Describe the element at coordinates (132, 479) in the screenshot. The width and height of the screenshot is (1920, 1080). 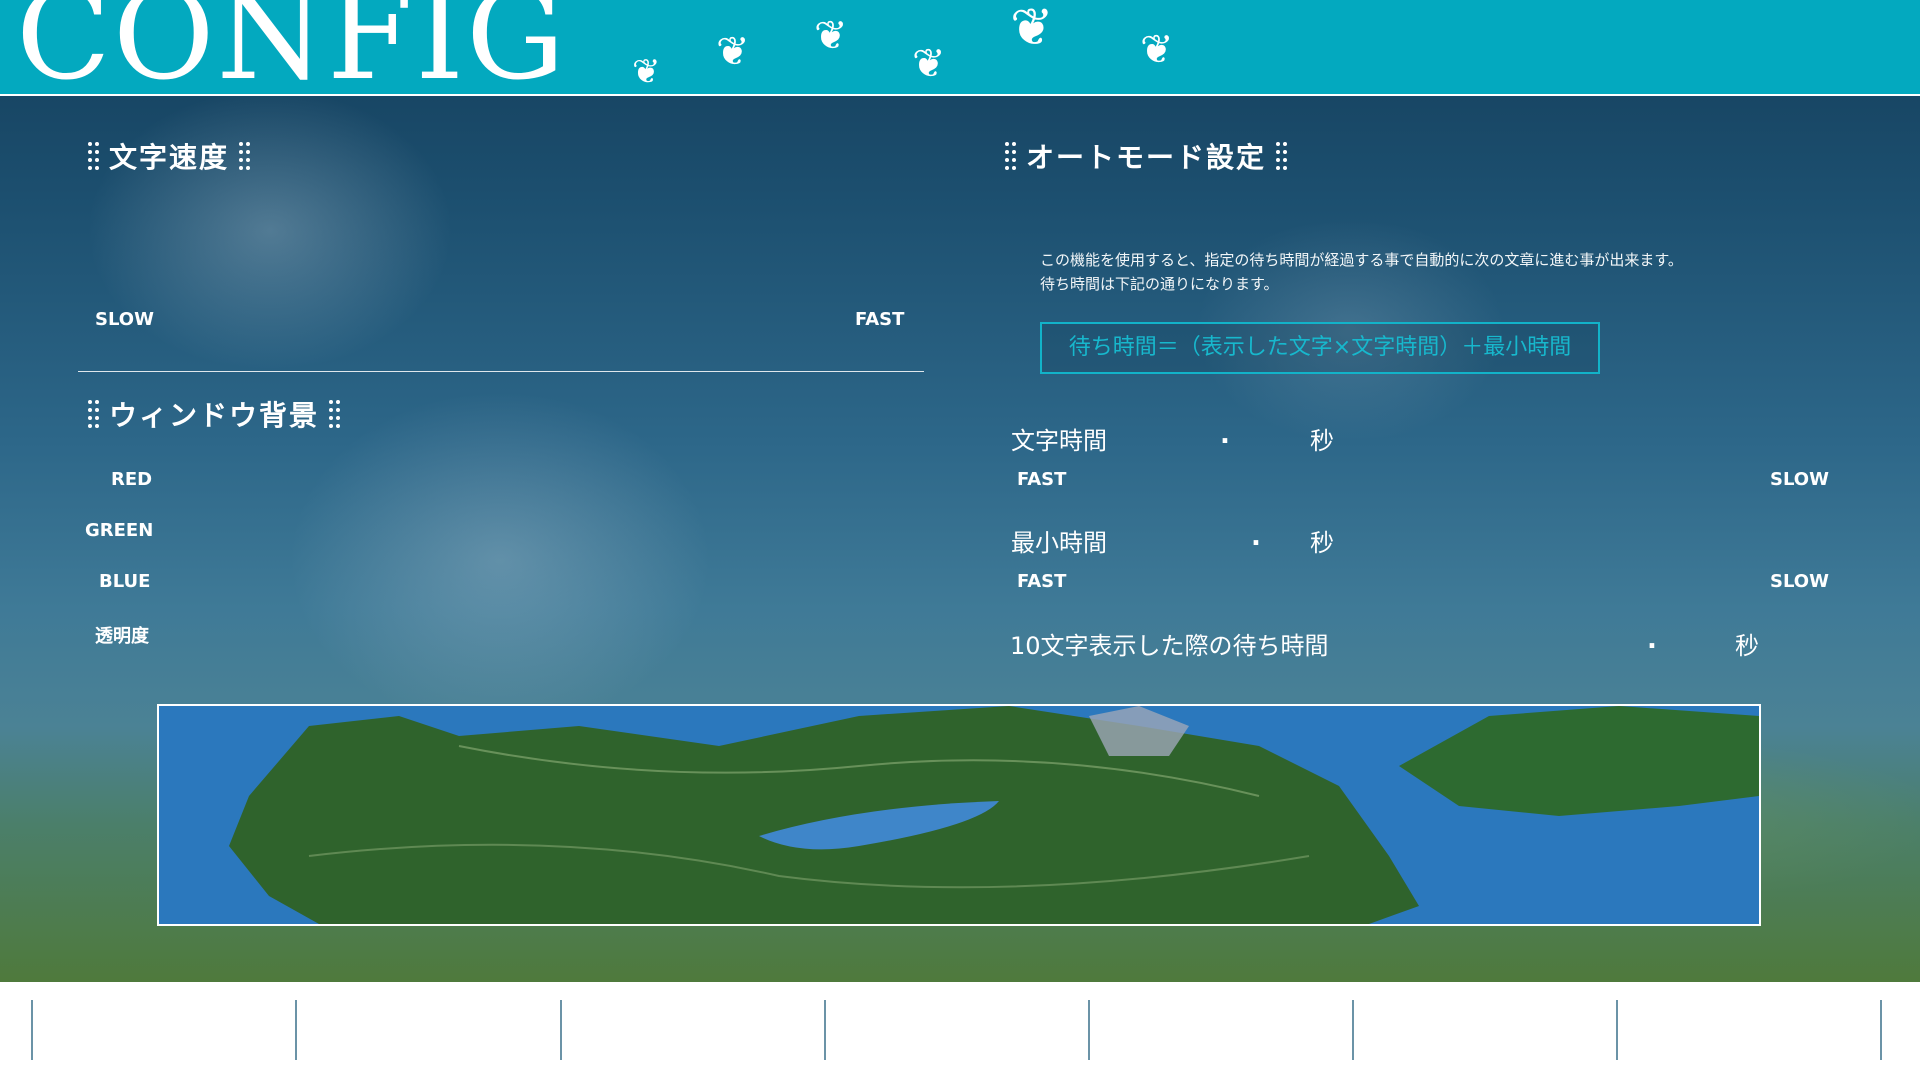
I see `window-red-label: RED` at that location.